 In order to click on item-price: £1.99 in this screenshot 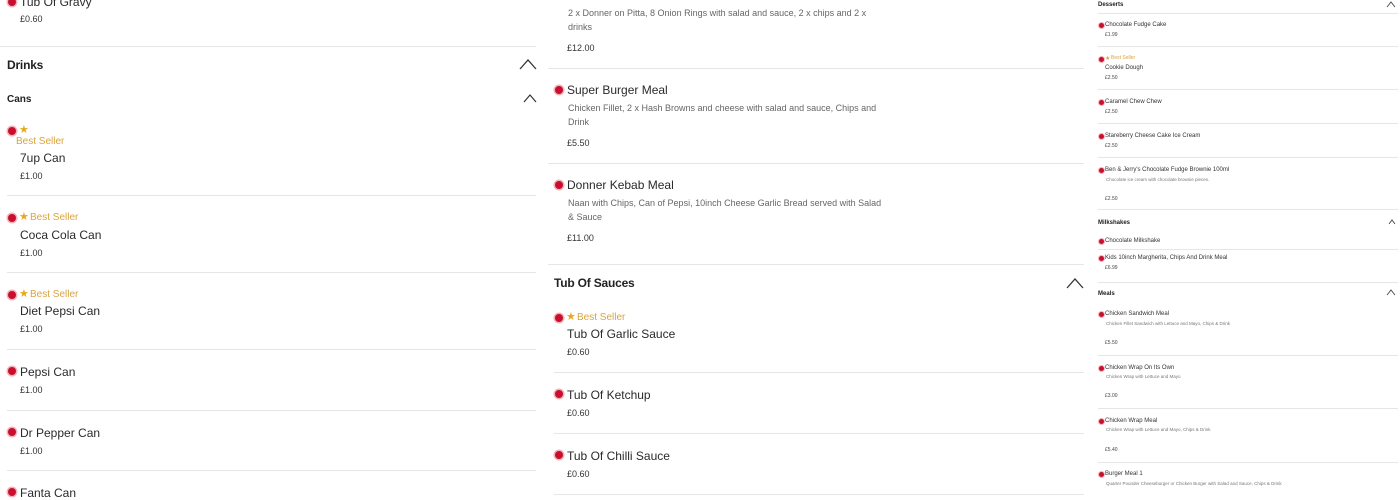, I will do `click(1111, 35)`.